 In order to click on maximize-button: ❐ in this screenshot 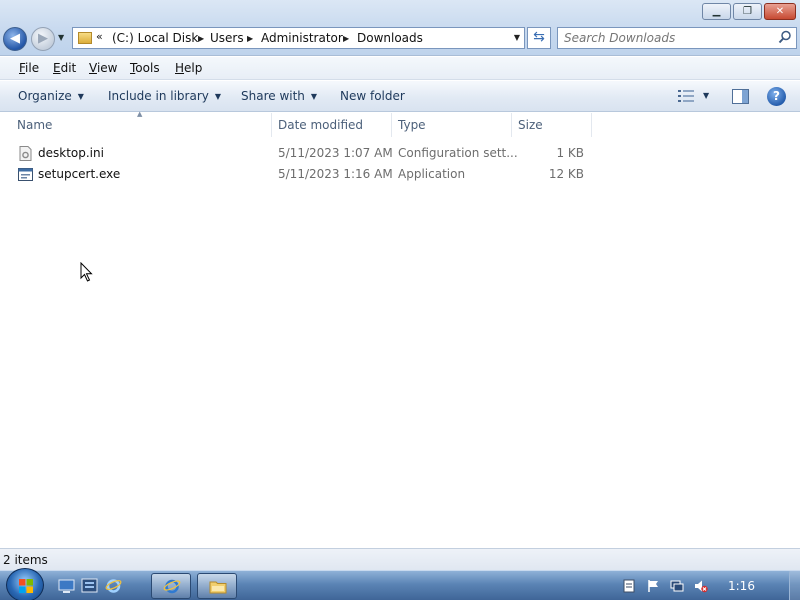, I will do `click(747, 11)`.